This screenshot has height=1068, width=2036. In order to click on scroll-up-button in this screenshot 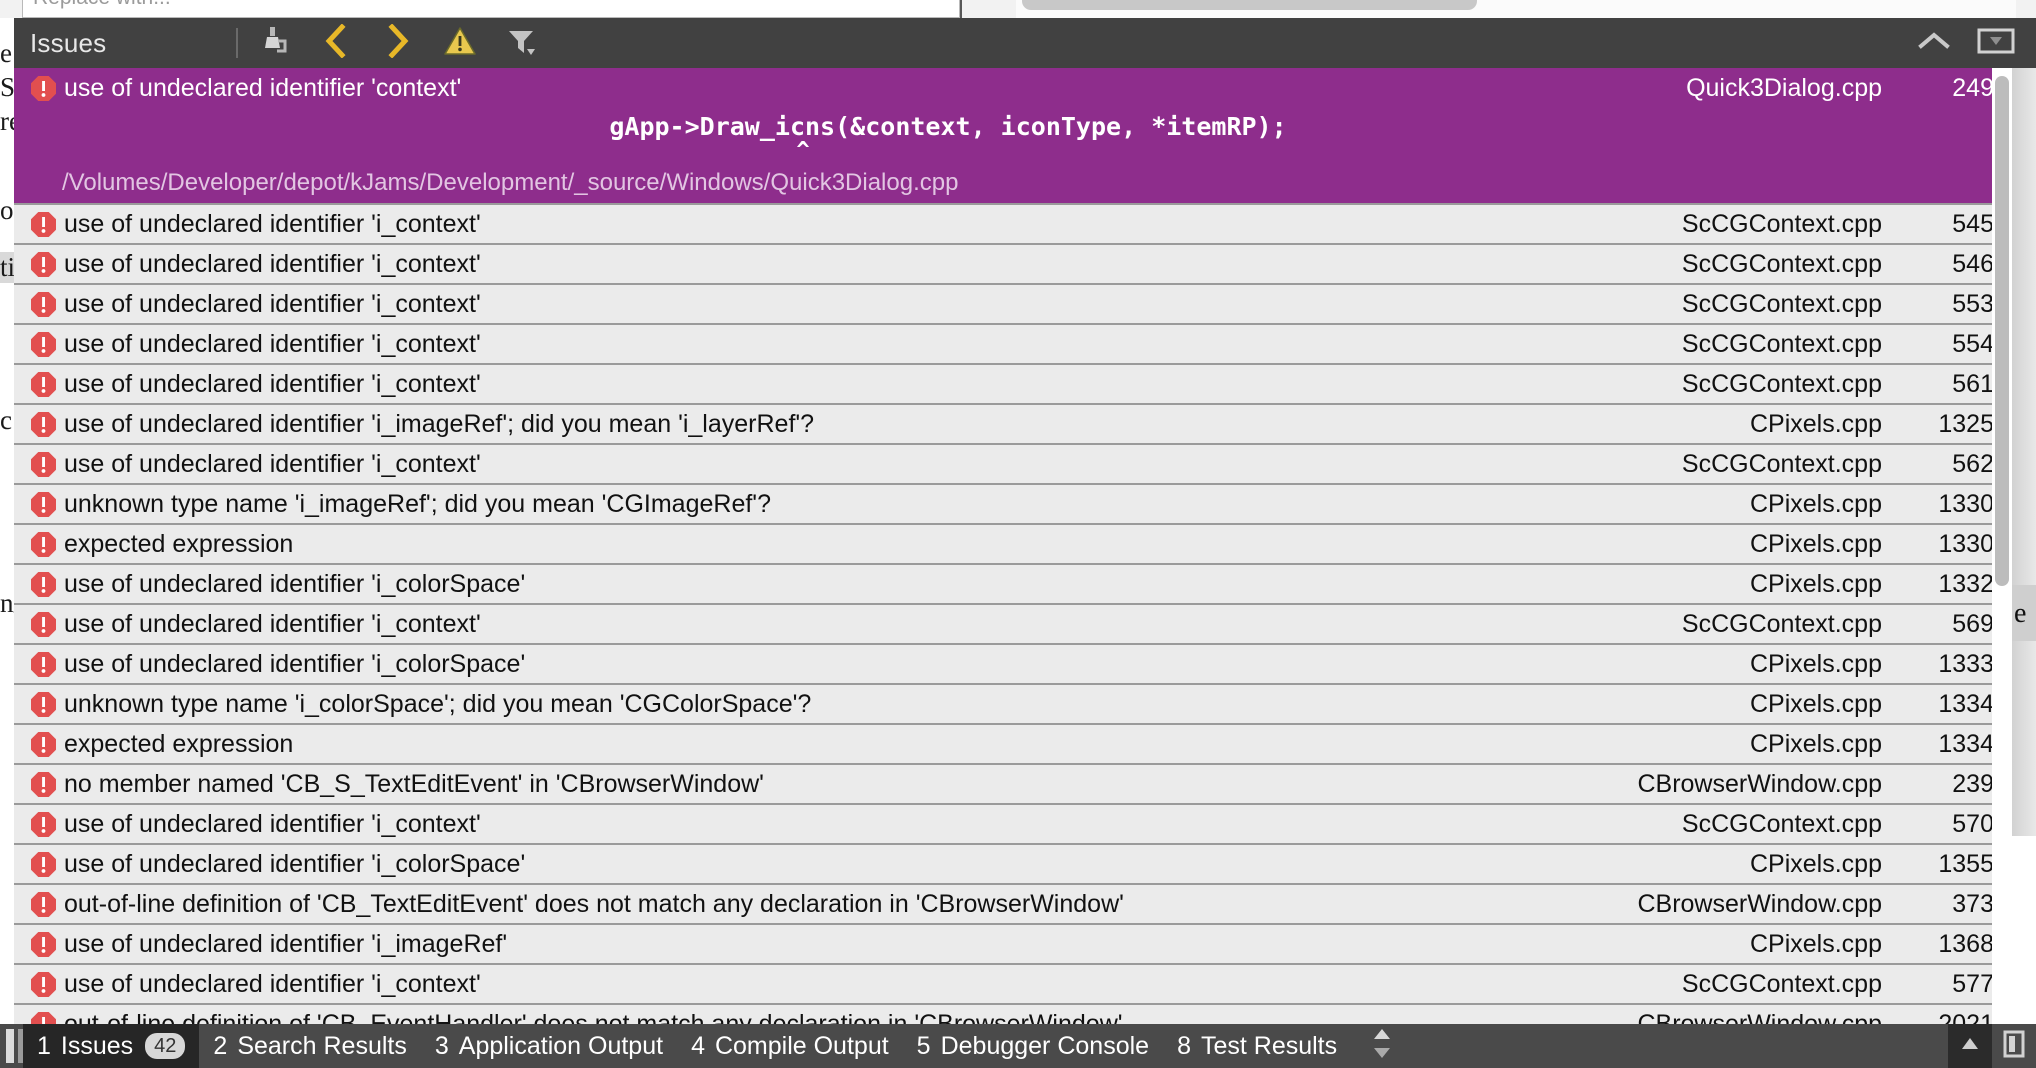, I will do `click(1970, 1046)`.